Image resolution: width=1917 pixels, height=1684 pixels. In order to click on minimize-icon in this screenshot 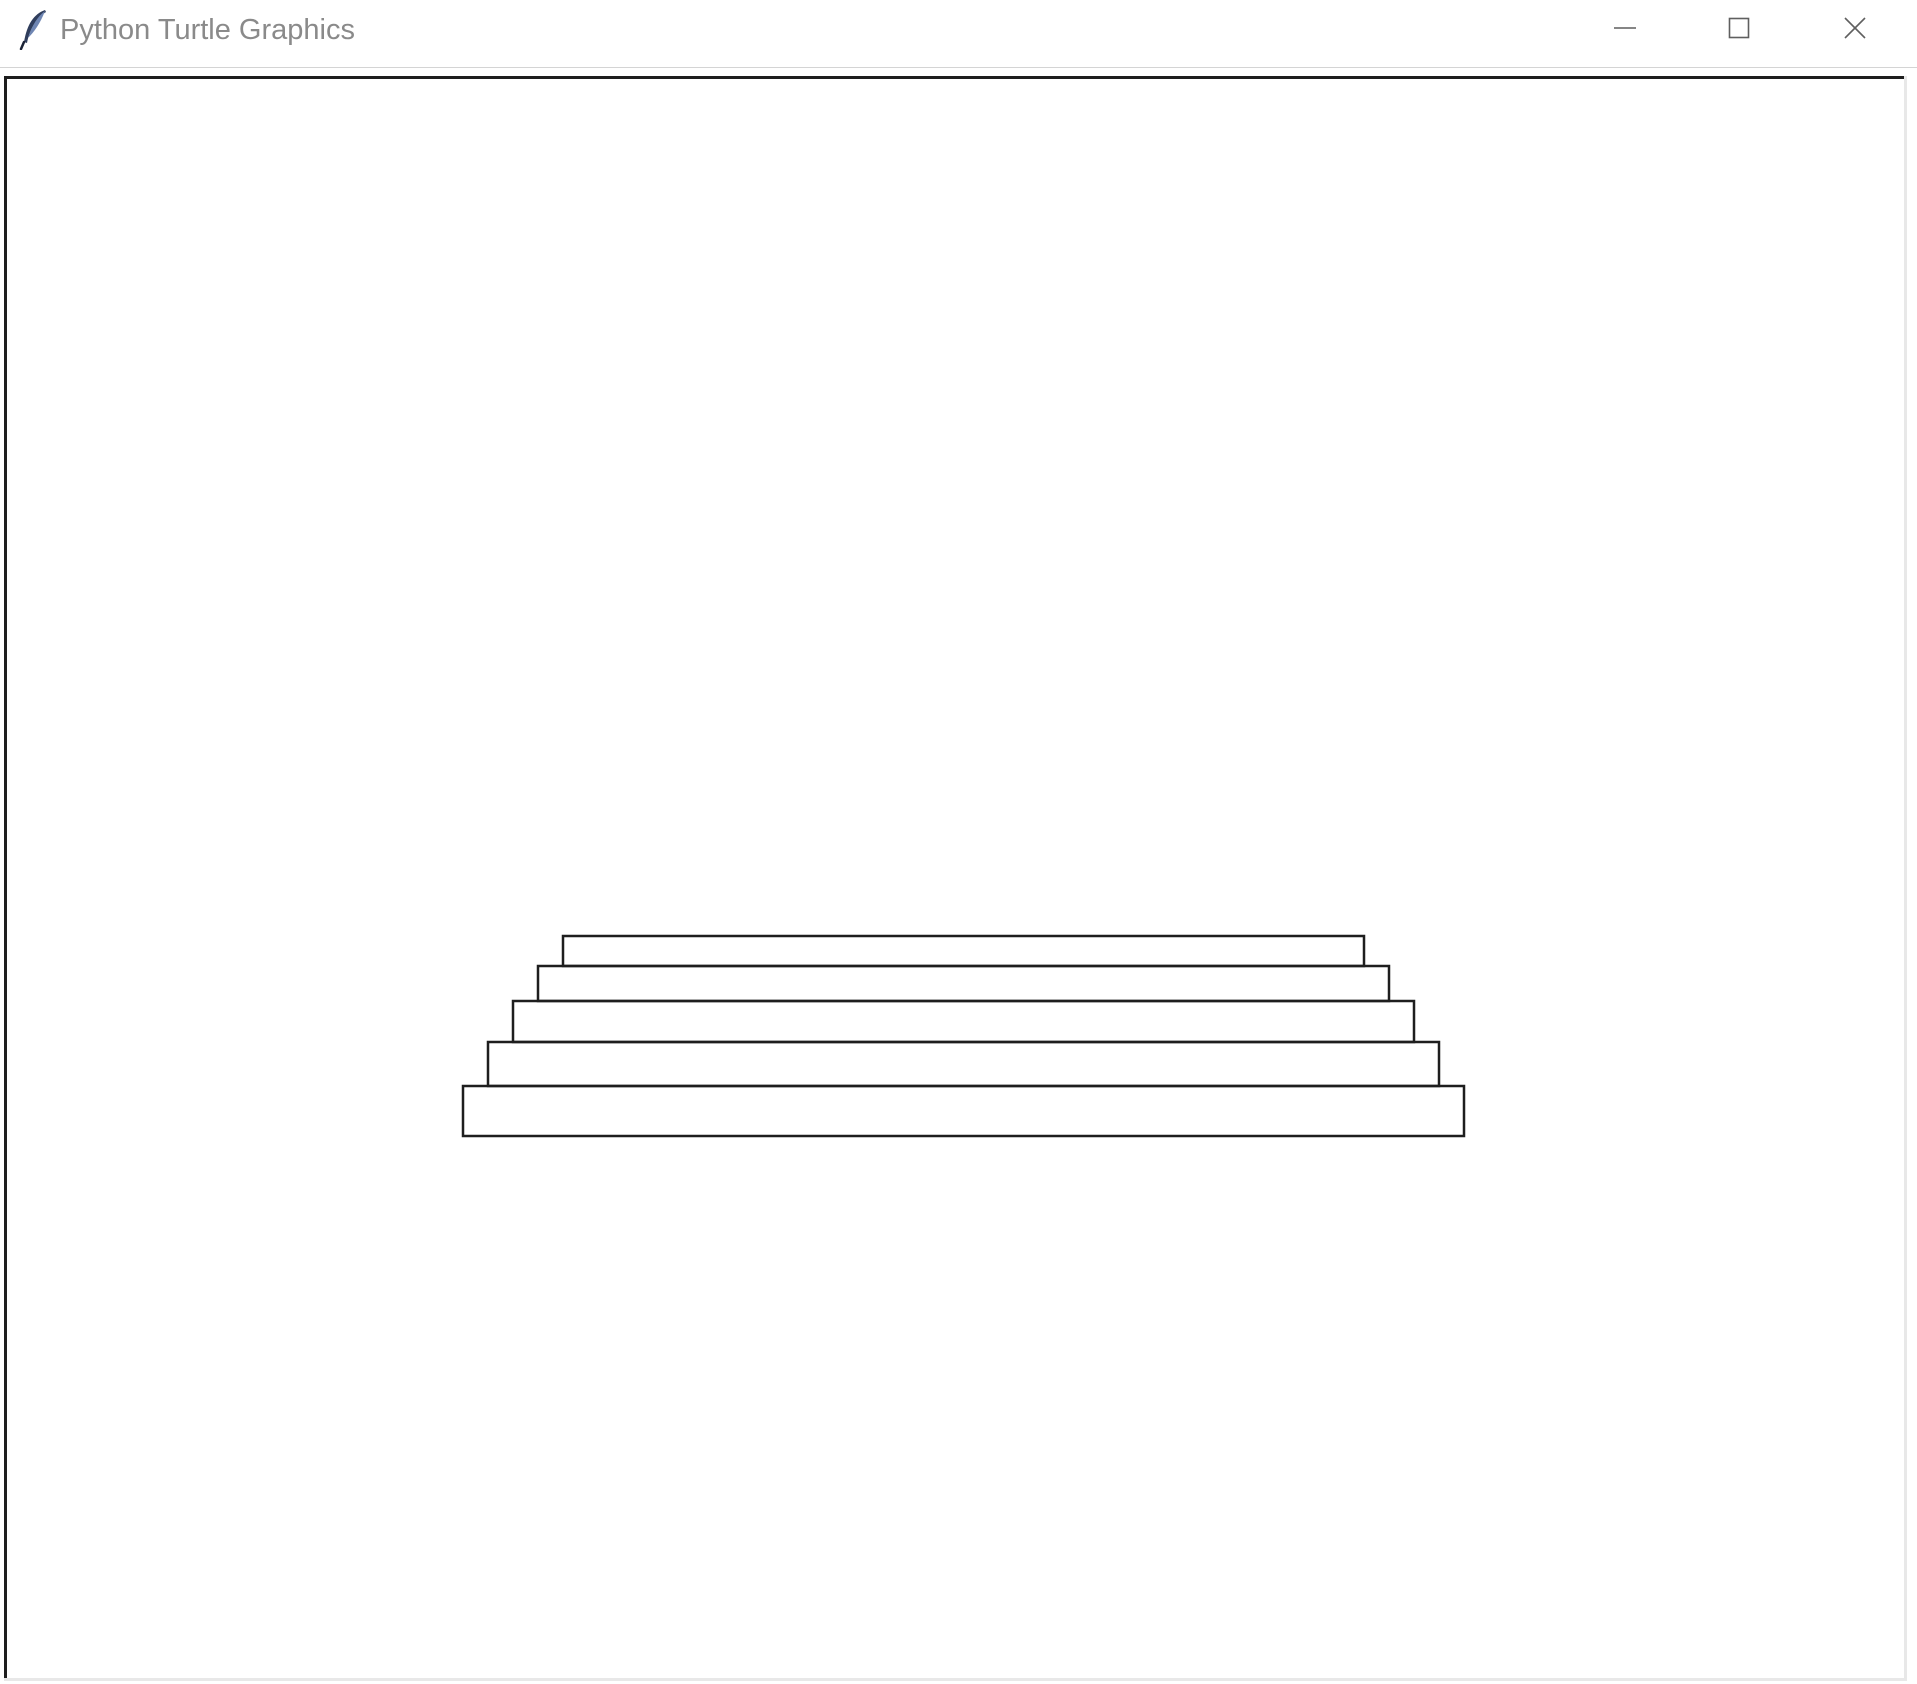, I will do `click(1625, 28)`.